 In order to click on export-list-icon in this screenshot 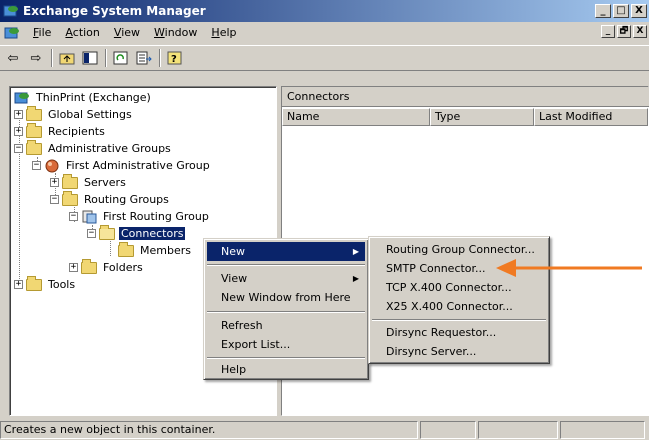, I will do `click(144, 58)`.